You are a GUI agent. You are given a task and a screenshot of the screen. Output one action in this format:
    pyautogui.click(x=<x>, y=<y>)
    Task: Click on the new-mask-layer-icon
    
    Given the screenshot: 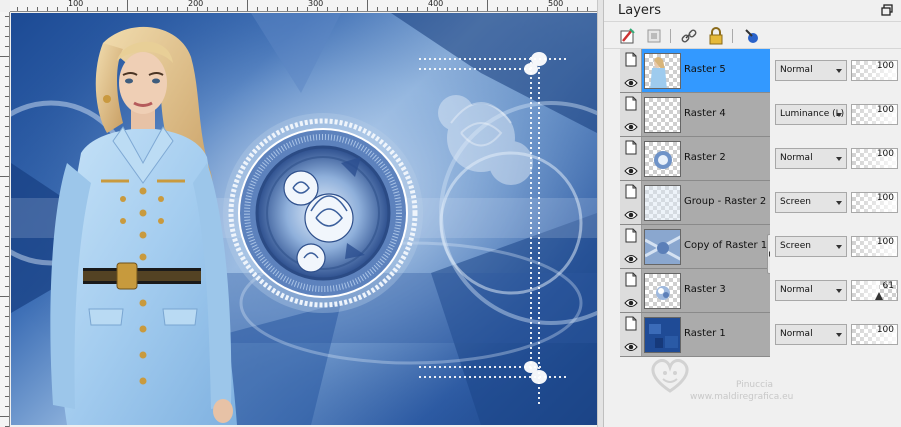 What is the action you would take?
    pyautogui.click(x=654, y=36)
    